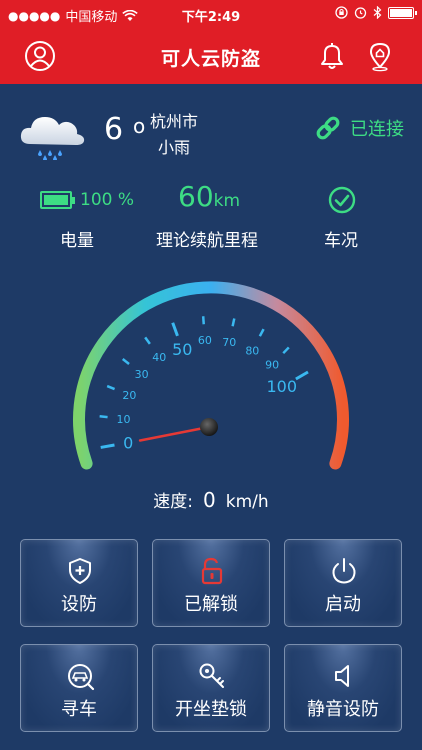  Describe the element at coordinates (211, 709) in the screenshot. I see `seat-lock-label: 开坐垫锁` at that location.